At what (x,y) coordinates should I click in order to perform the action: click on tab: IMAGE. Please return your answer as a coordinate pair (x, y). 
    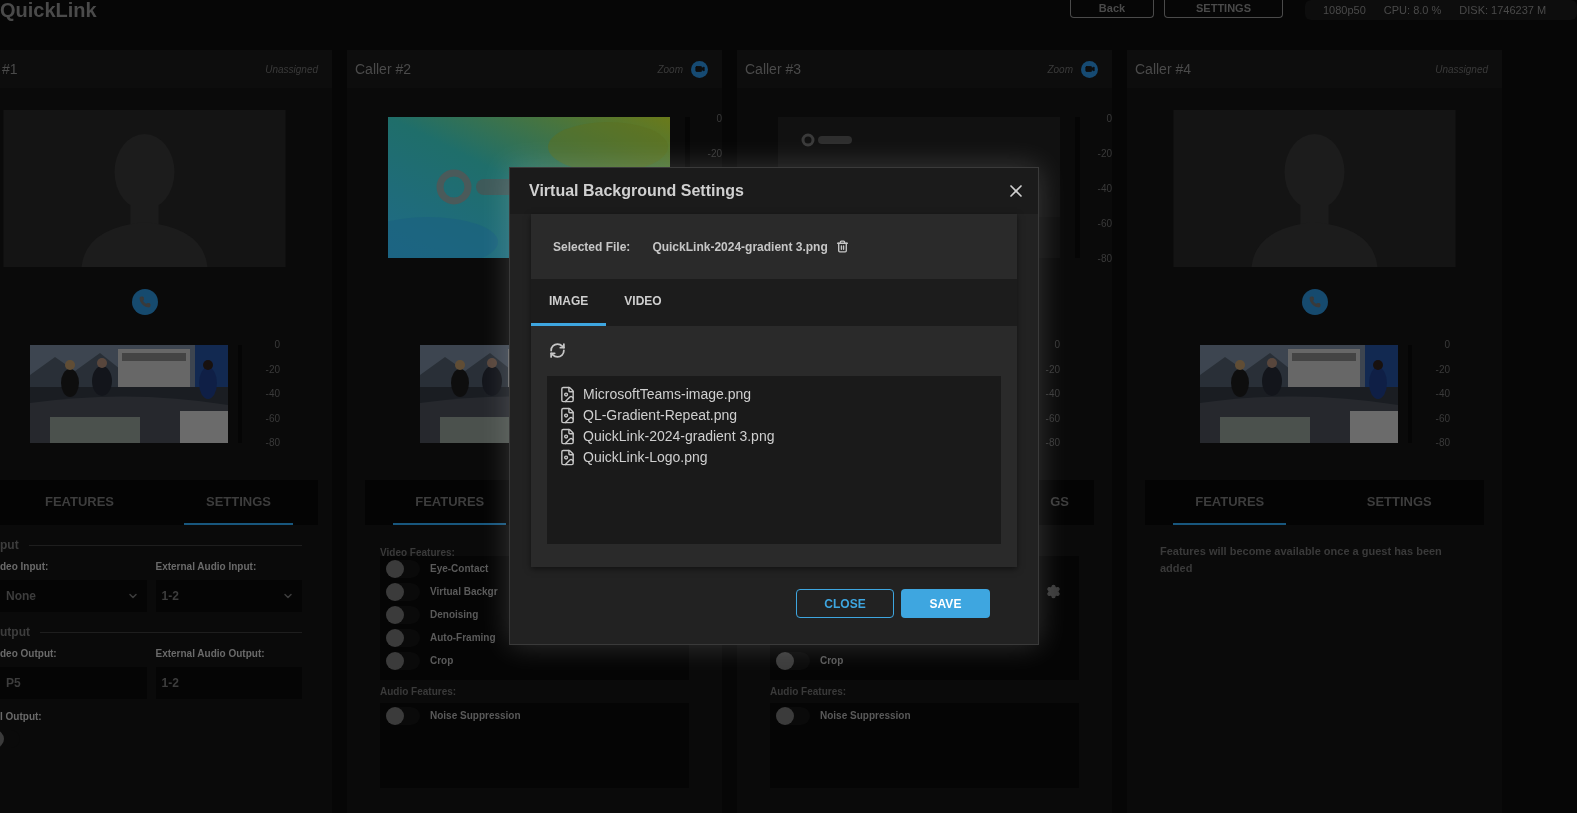
    Looking at the image, I should click on (569, 302).